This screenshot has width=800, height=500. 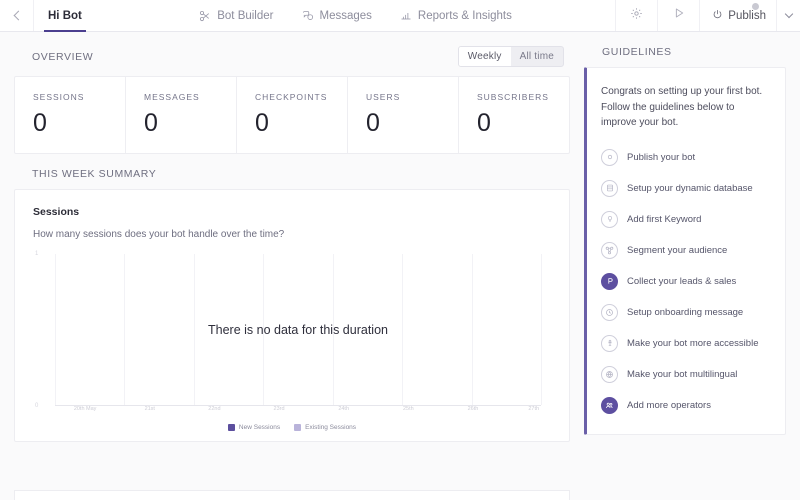 I want to click on nav-item-messages: Messages, so click(x=337, y=16).